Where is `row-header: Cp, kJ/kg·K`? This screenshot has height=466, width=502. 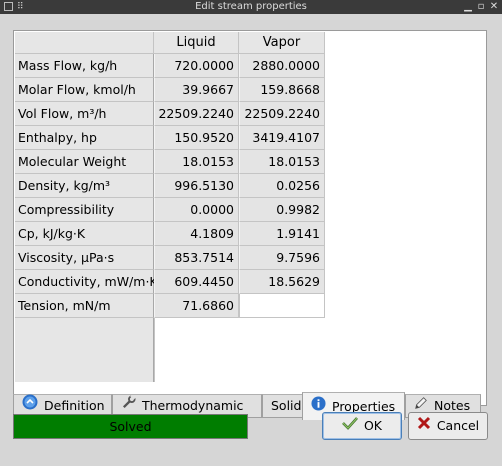 row-header: Cp, kJ/kg·K is located at coordinates (84, 234).